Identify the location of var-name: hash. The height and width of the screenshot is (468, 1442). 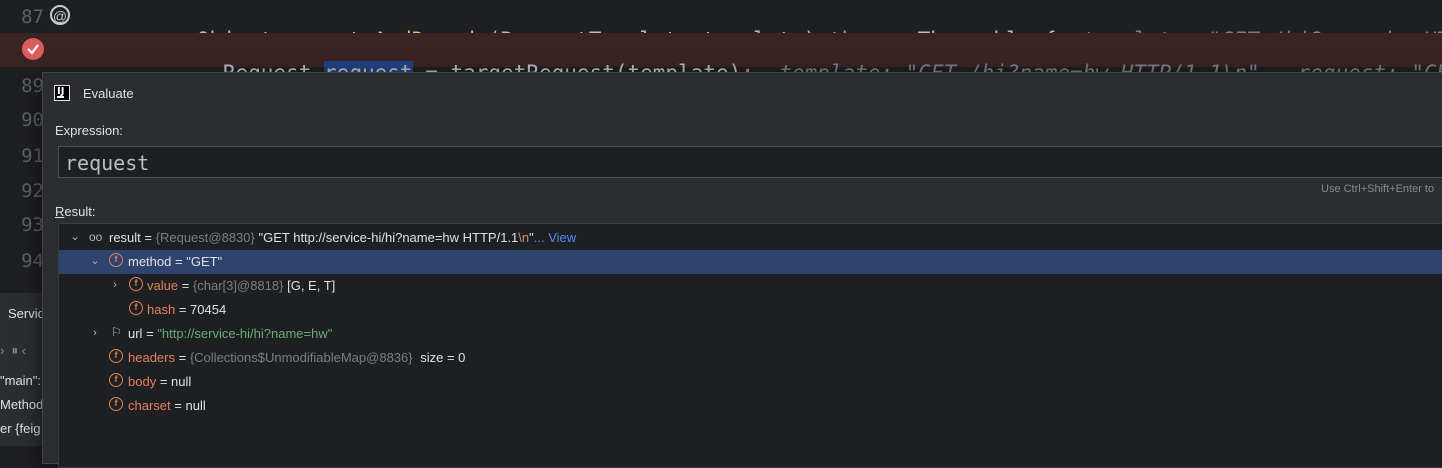
(161, 309).